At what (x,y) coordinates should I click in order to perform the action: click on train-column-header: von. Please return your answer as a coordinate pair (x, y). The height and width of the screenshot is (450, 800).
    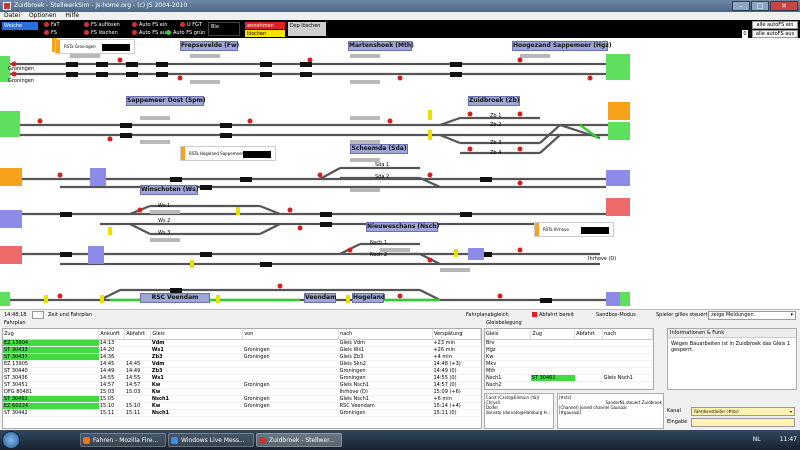
    Looking at the image, I should click on (291, 334).